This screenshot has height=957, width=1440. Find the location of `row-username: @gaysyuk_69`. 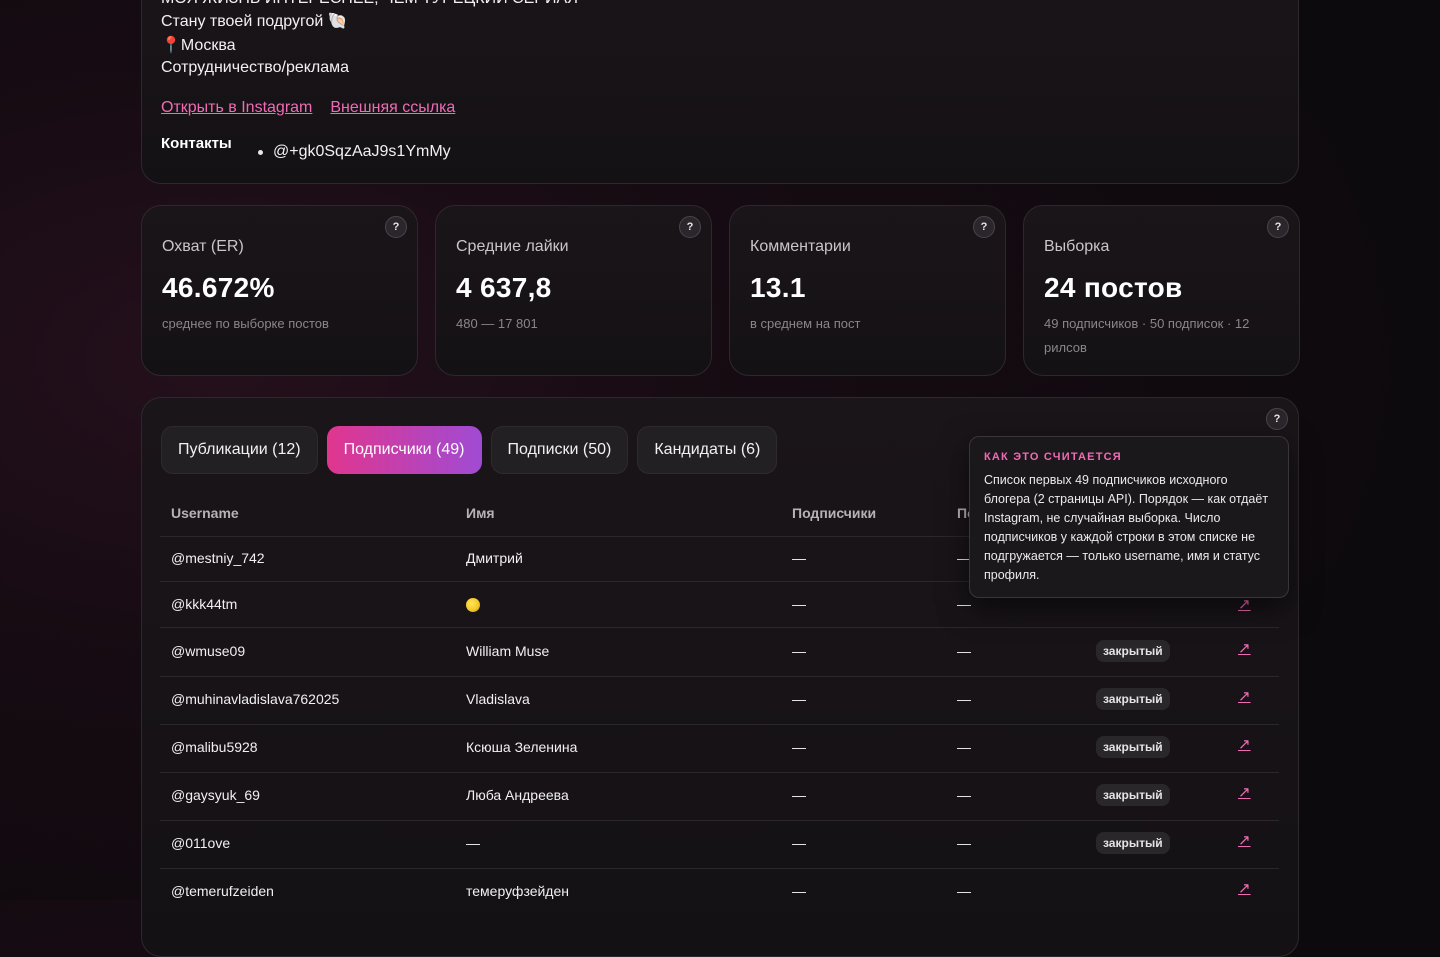

row-username: @gaysyuk_69 is located at coordinates (215, 795).